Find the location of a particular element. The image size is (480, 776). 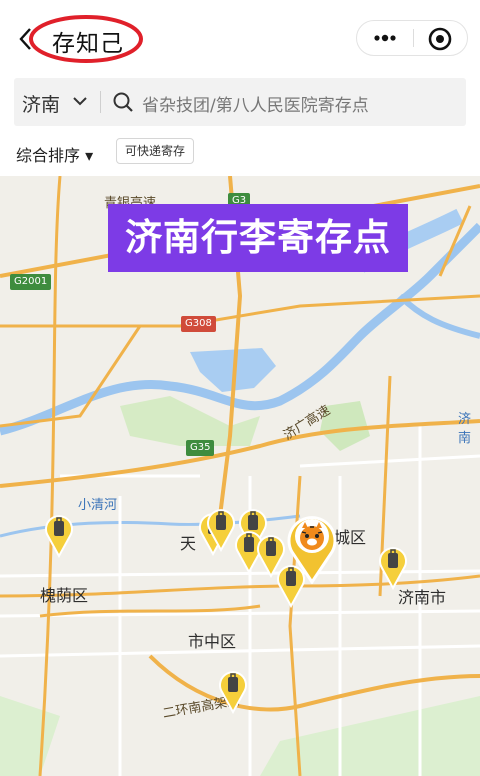

tiger-location-pin-icon is located at coordinates (312, 548).